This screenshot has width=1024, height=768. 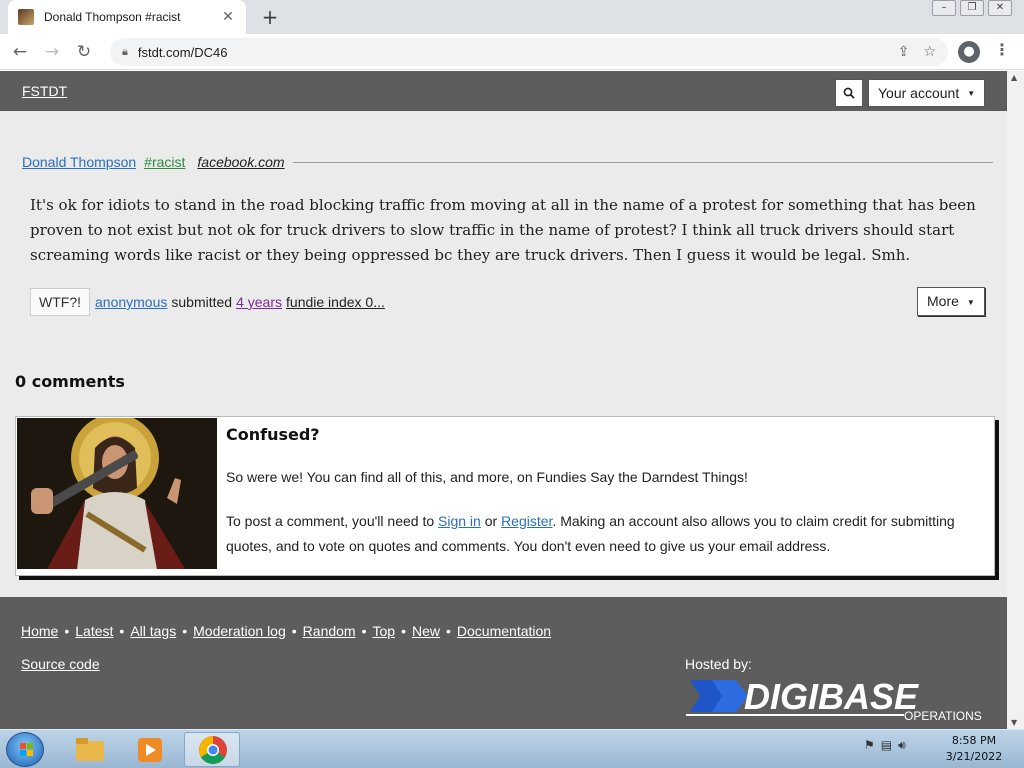 I want to click on close-window-button: ✕, so click(x=1000, y=8).